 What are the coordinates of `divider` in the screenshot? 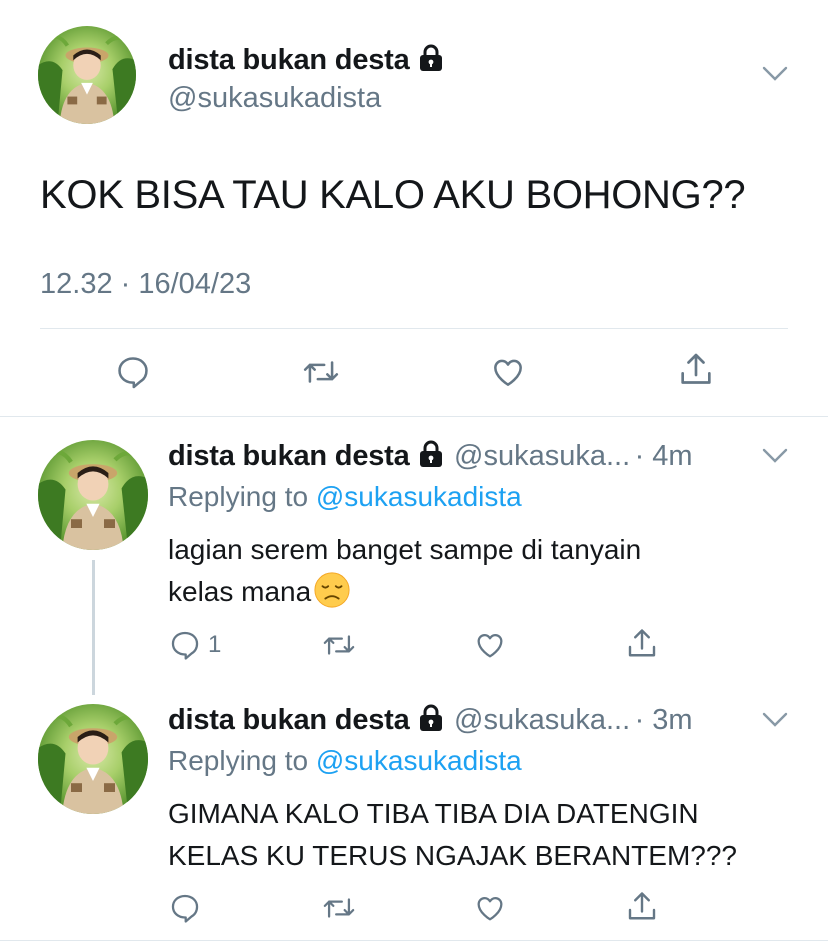 It's located at (414, 328).